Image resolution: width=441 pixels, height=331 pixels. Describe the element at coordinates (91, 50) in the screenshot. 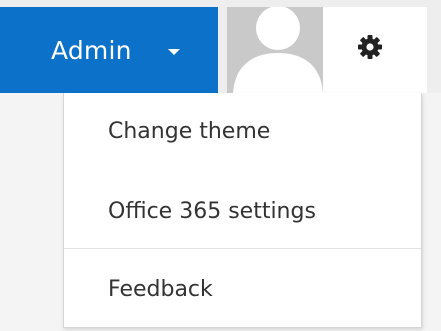

I see `admin-label: Admin` at that location.